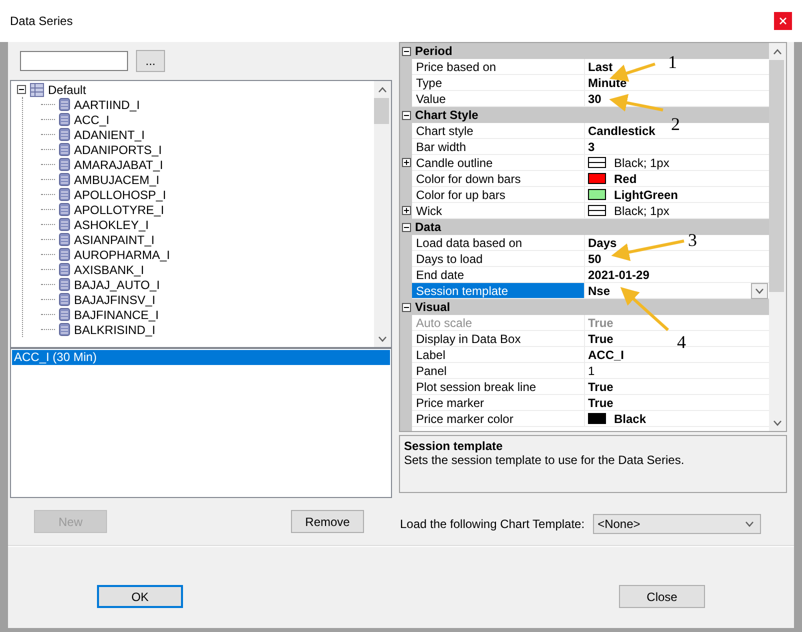 Image resolution: width=802 pixels, height=632 pixels. What do you see at coordinates (676, 524) in the screenshot?
I see `template-dropdown: <None>` at bounding box center [676, 524].